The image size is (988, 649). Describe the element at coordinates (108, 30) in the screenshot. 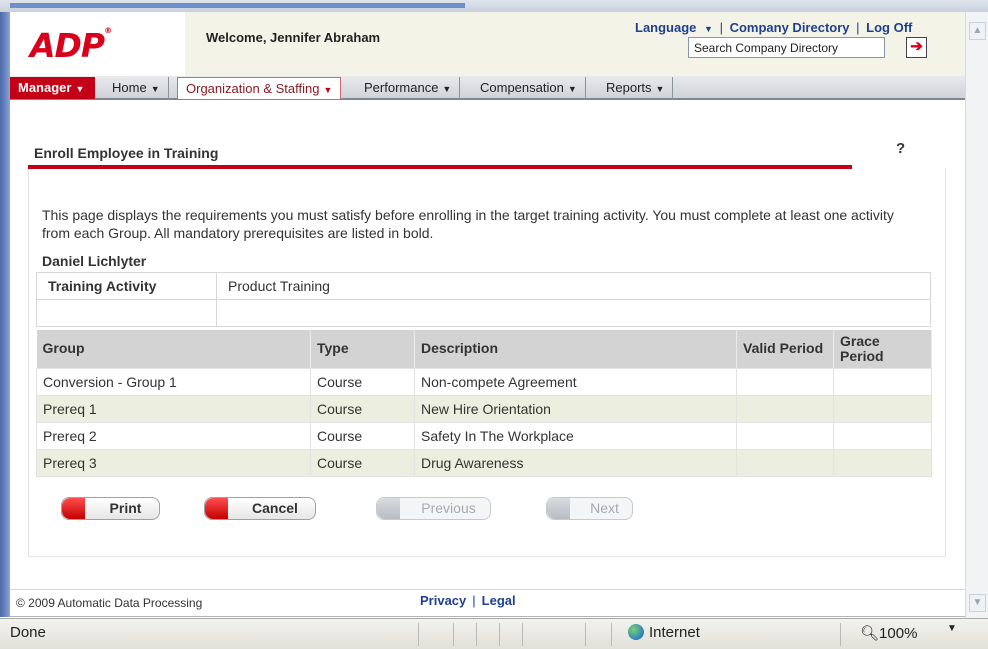

I see `registered-mark: ®` at that location.